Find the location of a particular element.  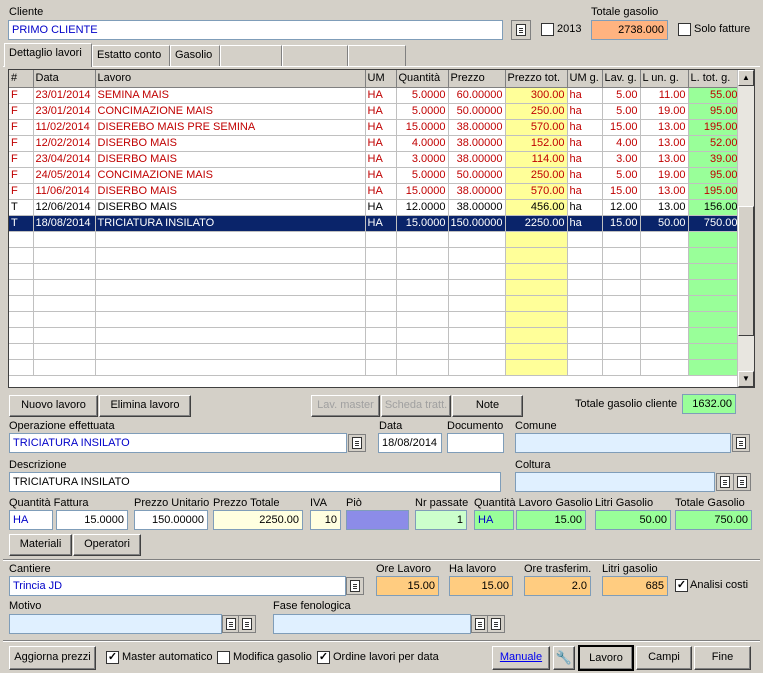

table-cell: DISEREBO MAIS PRE SEMINA is located at coordinates (230, 127).